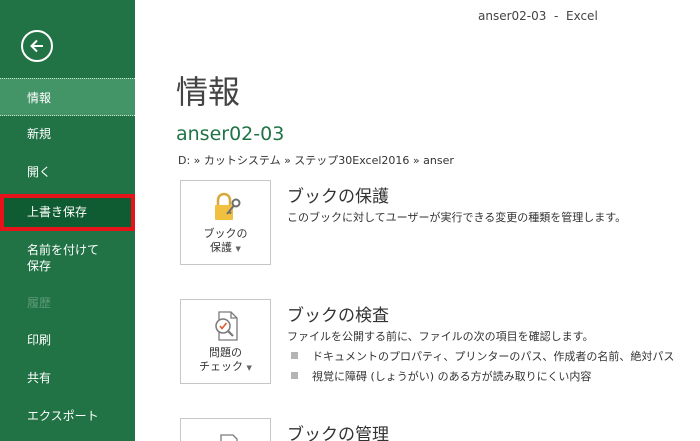 This screenshot has width=700, height=441. I want to click on bullet-text: 視覚に障碍 (しょうがい) のある方が読み取りにくい内容, so click(452, 376).